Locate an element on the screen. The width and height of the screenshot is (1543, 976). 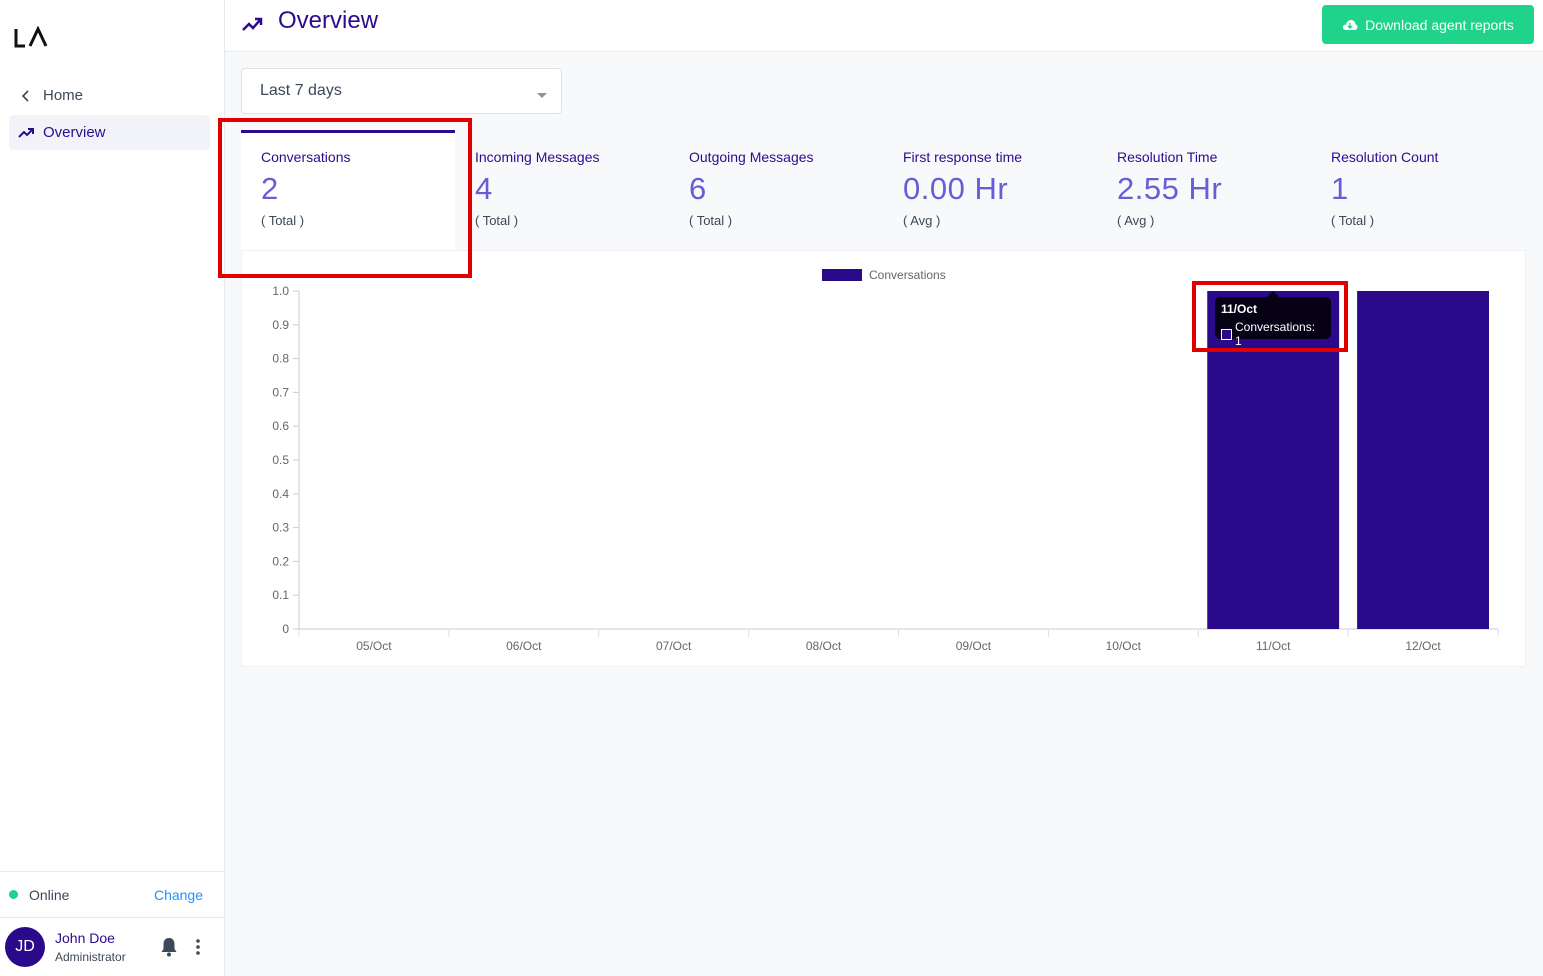
avatar: JD is located at coordinates (25, 947).